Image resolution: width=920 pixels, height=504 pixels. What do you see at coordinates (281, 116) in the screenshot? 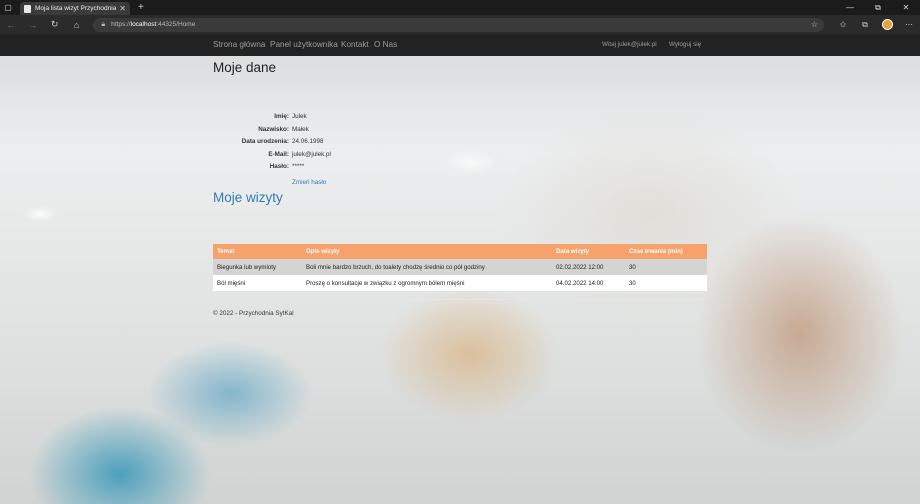
I see `field-label: Imię:` at bounding box center [281, 116].